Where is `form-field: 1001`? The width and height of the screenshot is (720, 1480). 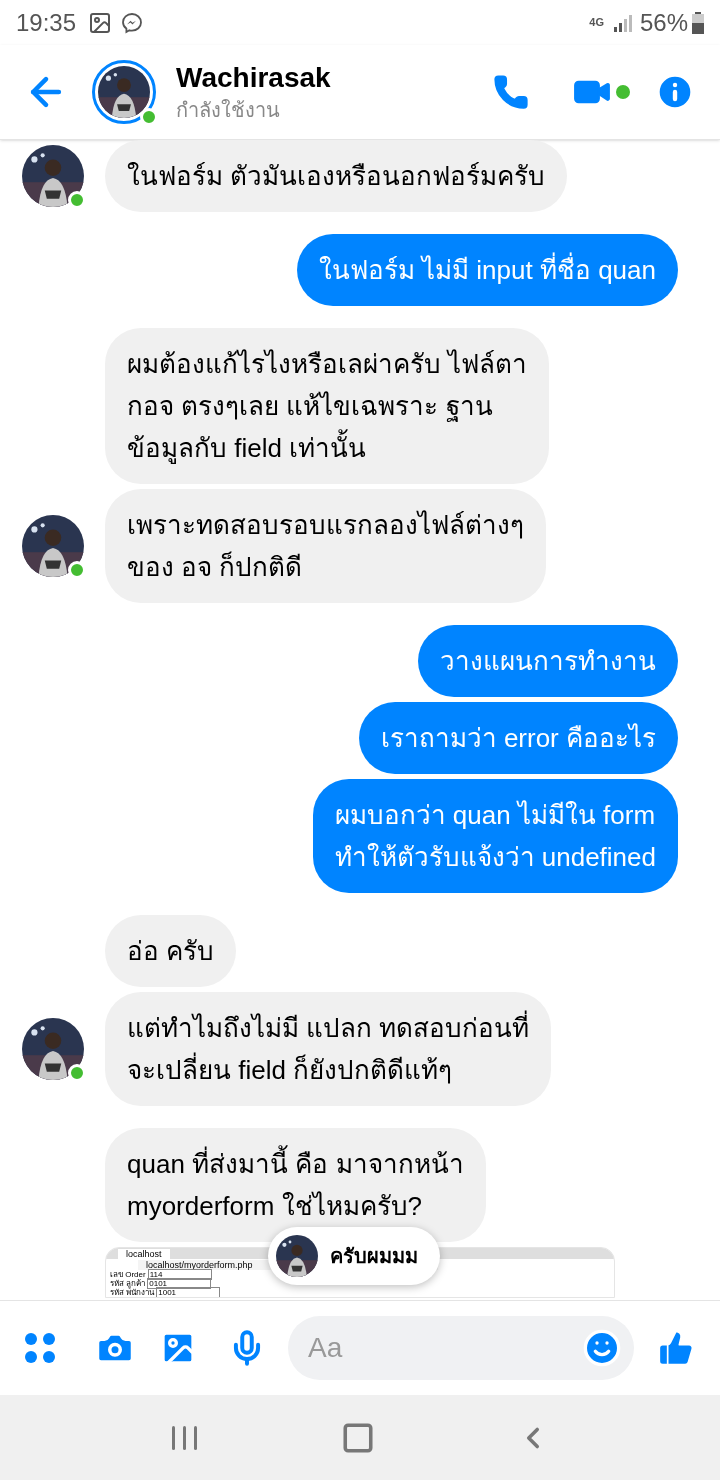 form-field: 1001 is located at coordinates (188, 1292).